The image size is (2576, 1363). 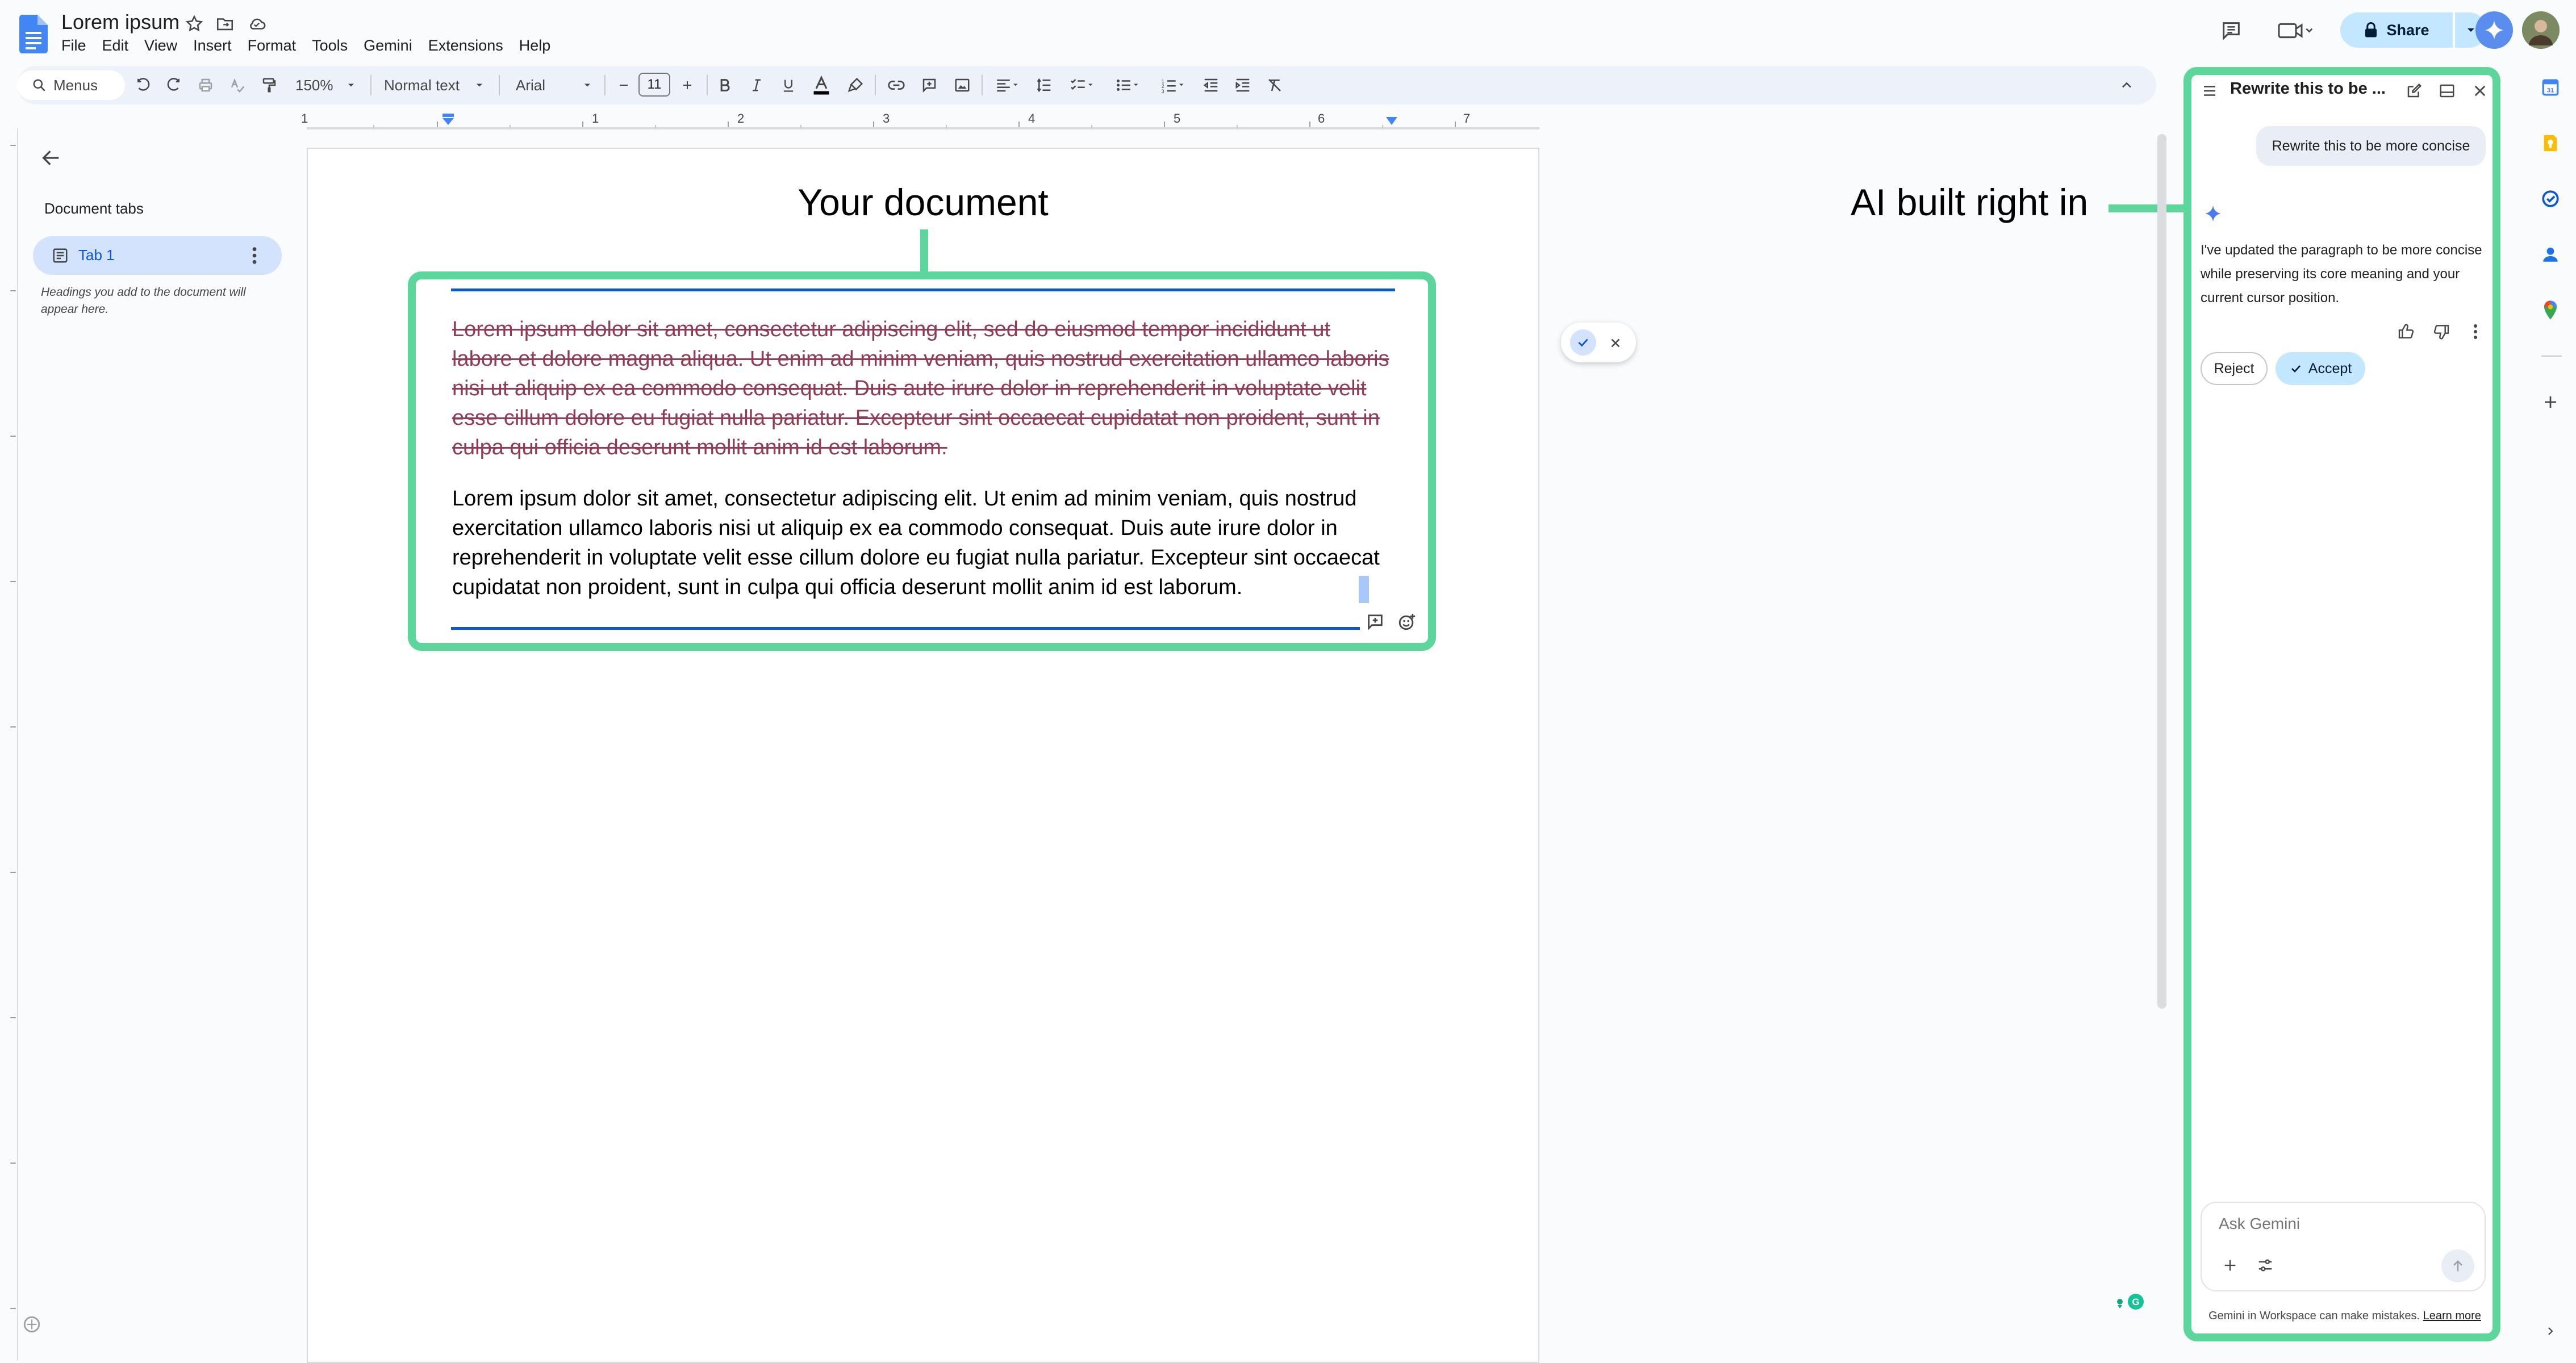 What do you see at coordinates (724, 85) in the screenshot?
I see `bold-icon` at bounding box center [724, 85].